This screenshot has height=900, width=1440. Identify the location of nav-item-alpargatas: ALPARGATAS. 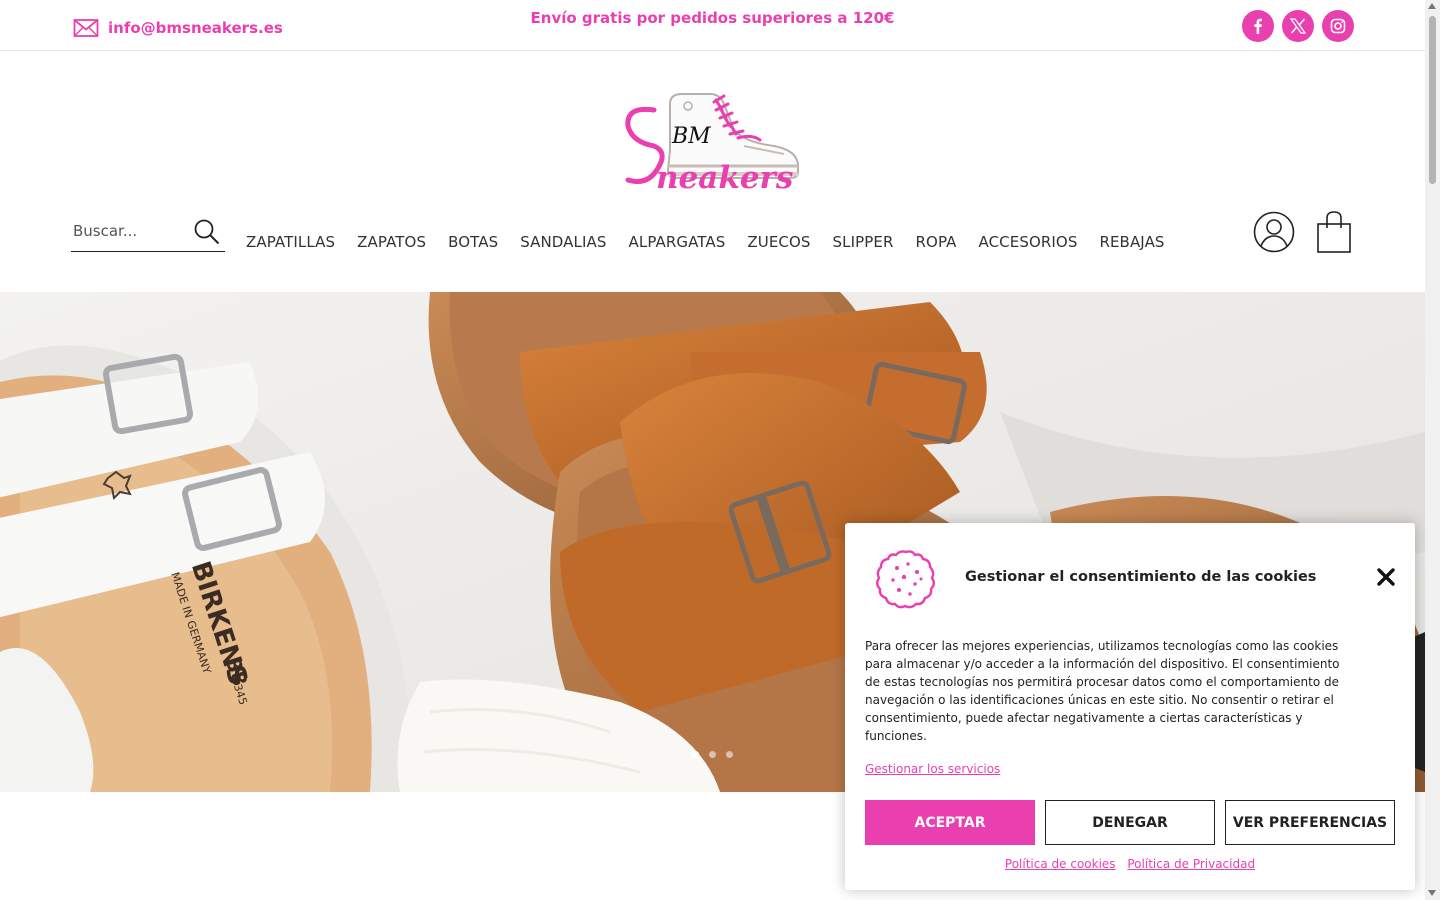
(677, 242).